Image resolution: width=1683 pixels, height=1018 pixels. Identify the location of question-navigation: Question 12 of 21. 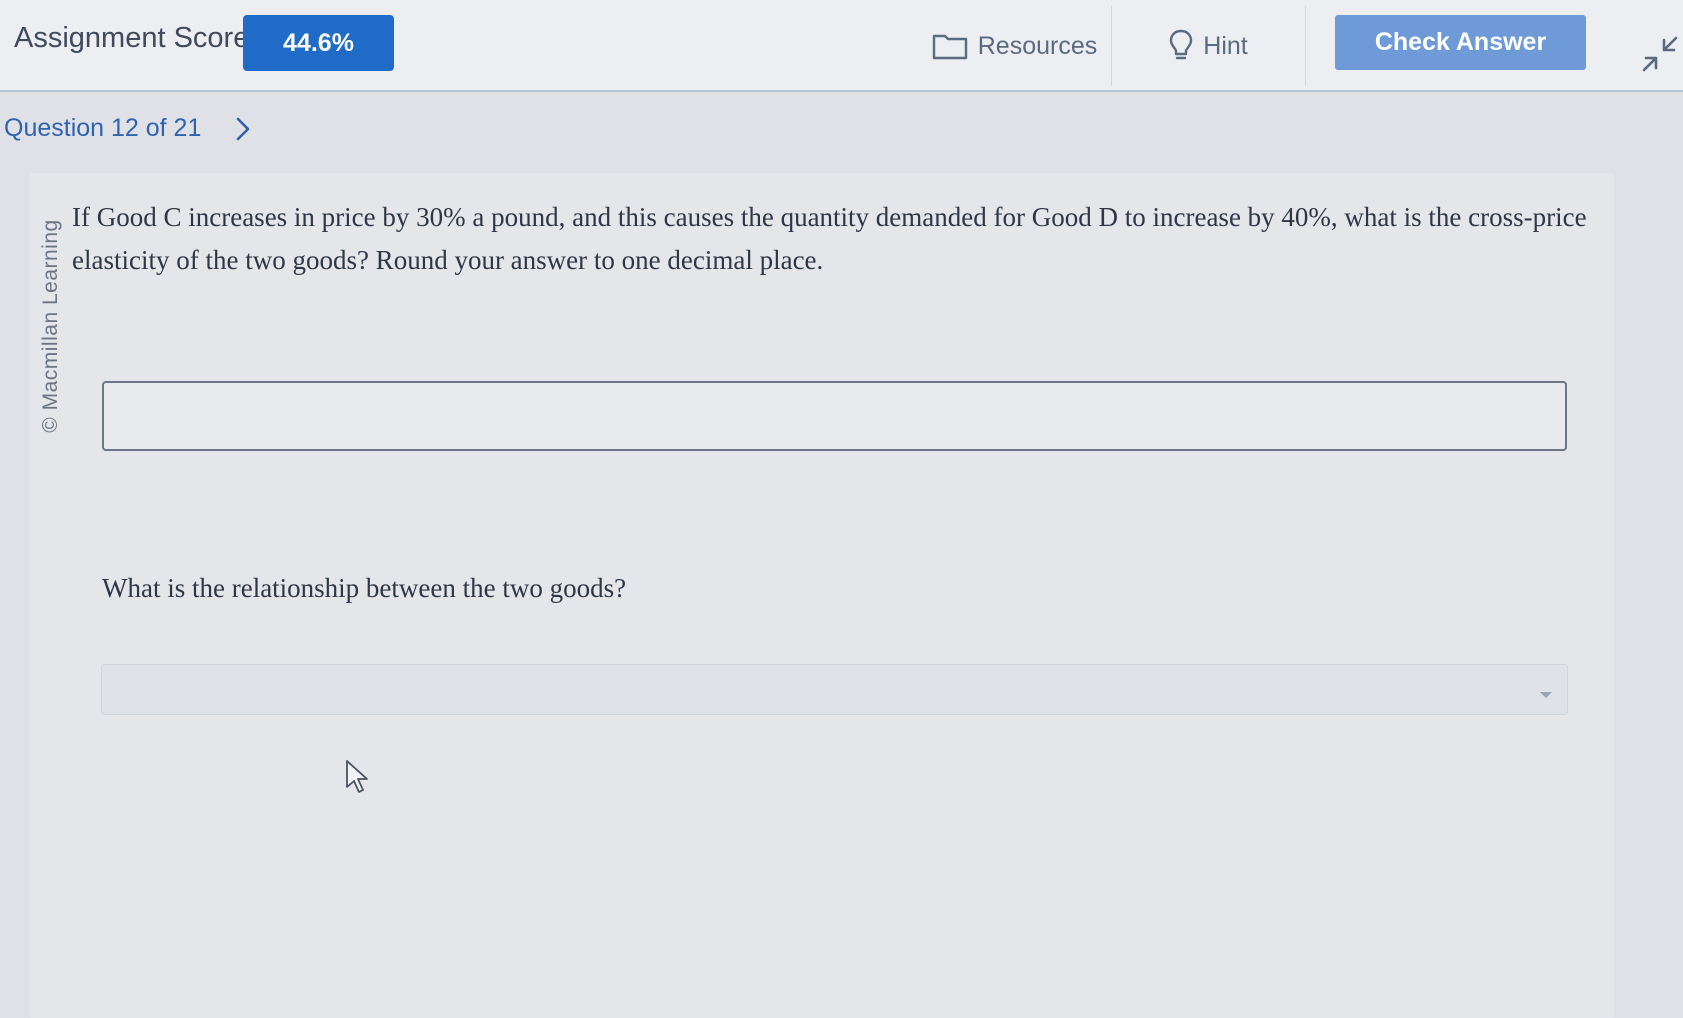
(127, 128).